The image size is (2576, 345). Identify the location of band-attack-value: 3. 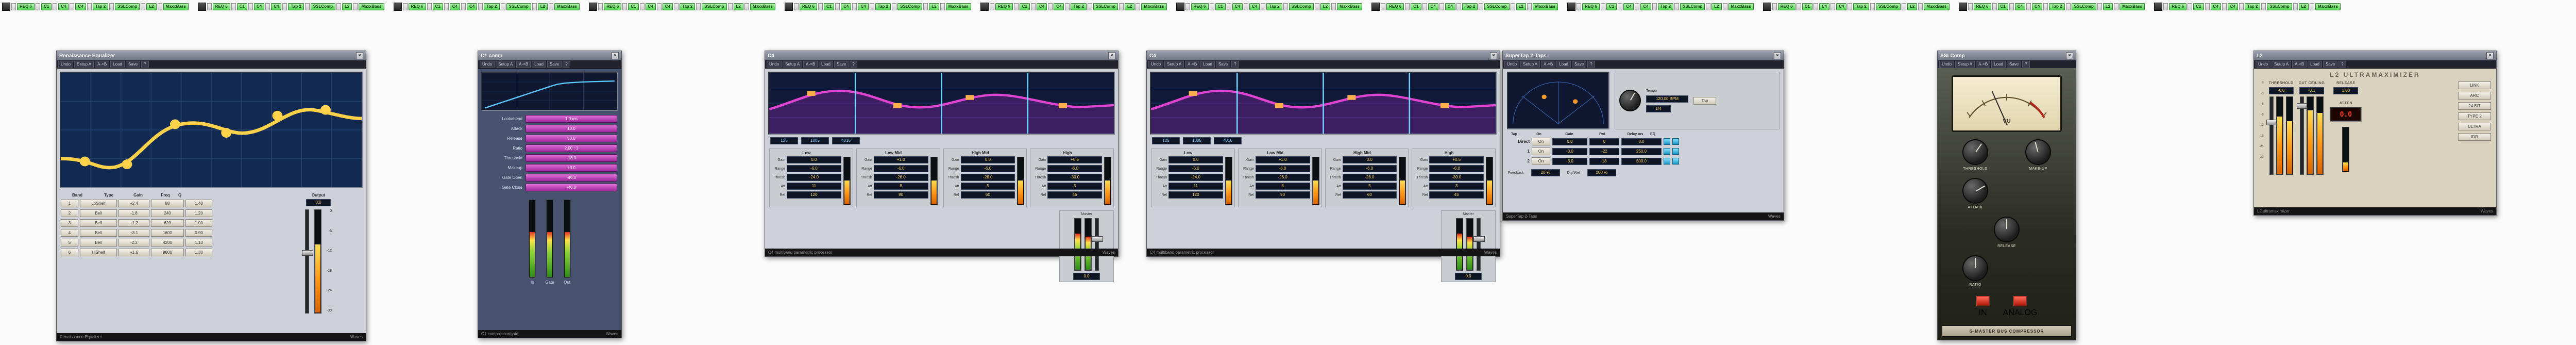
(1074, 186).